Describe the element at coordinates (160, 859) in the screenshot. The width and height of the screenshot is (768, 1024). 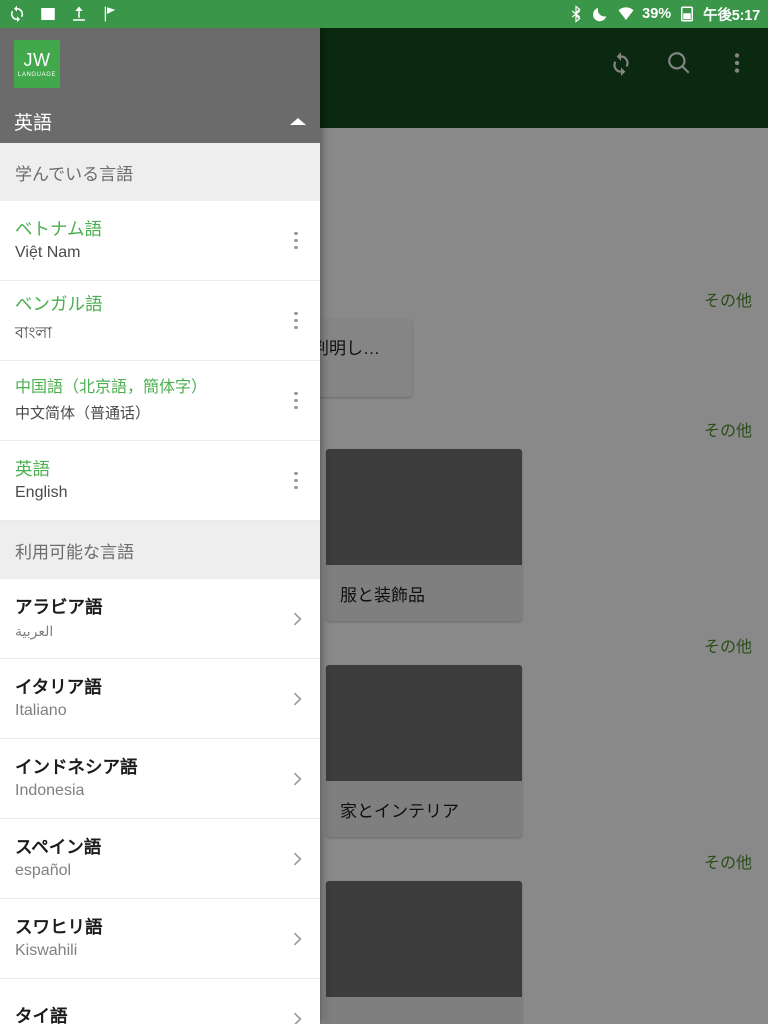
I see `available-language-item: スペイン語 español` at that location.